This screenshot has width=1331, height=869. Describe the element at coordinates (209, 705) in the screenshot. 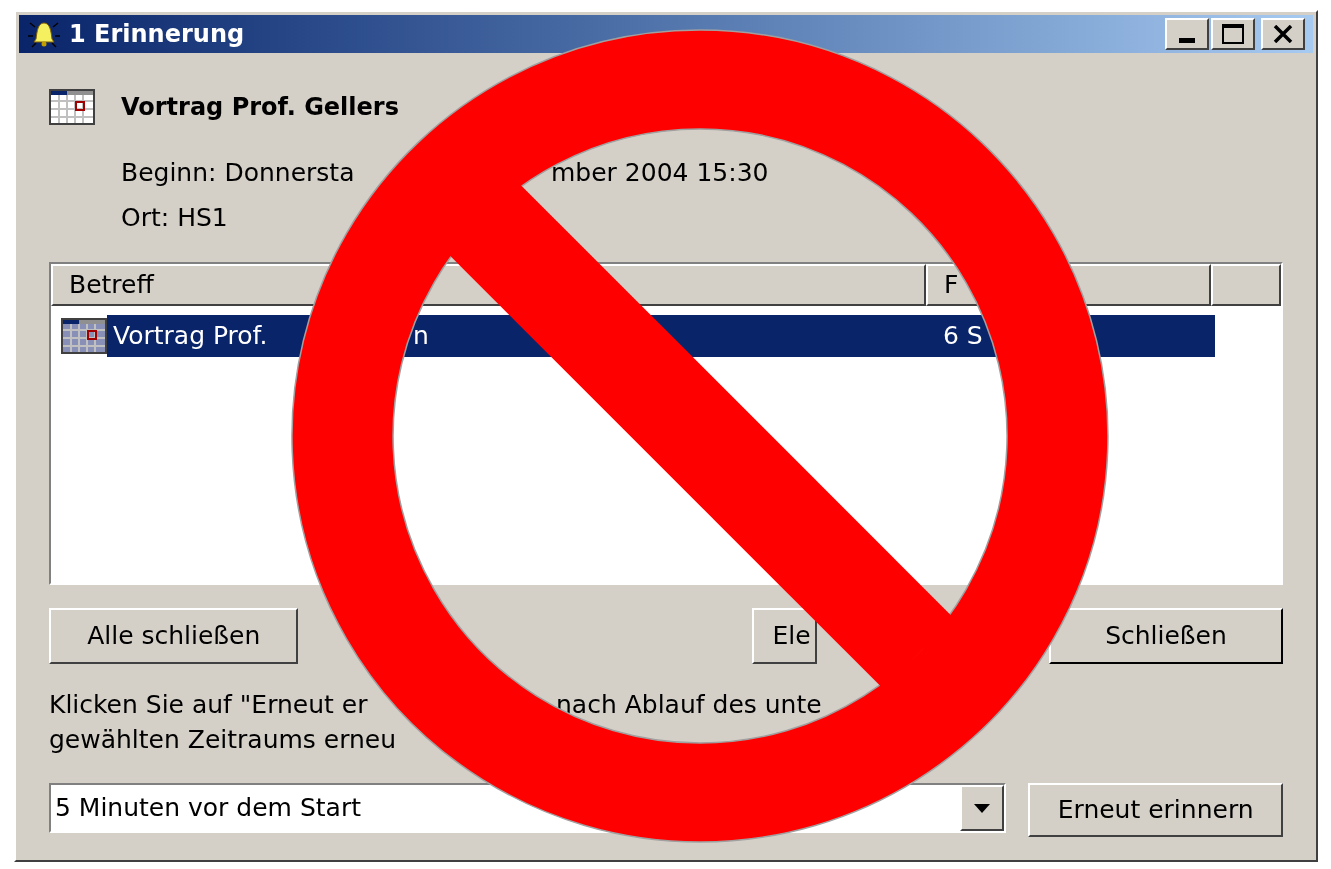

I see `instruction-text: Klicken Sie auf "Erneut er` at that location.